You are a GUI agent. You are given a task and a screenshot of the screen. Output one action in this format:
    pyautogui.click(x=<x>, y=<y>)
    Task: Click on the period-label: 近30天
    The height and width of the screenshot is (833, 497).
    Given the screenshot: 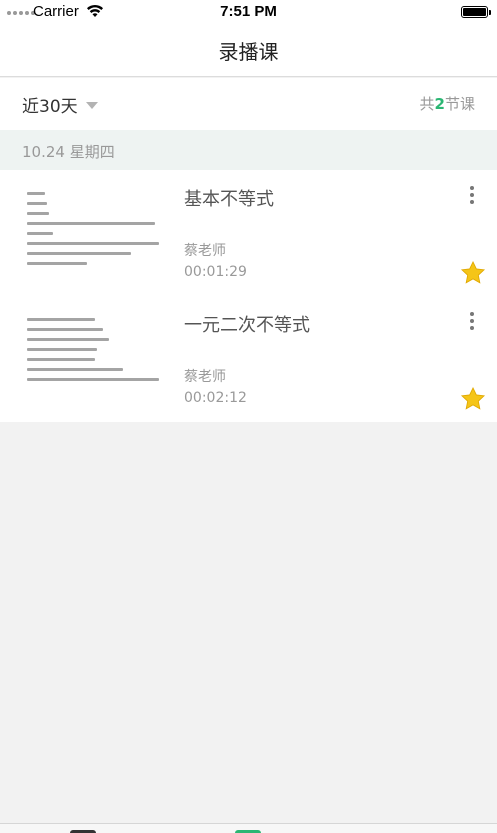 What is the action you would take?
    pyautogui.click(x=50, y=107)
    